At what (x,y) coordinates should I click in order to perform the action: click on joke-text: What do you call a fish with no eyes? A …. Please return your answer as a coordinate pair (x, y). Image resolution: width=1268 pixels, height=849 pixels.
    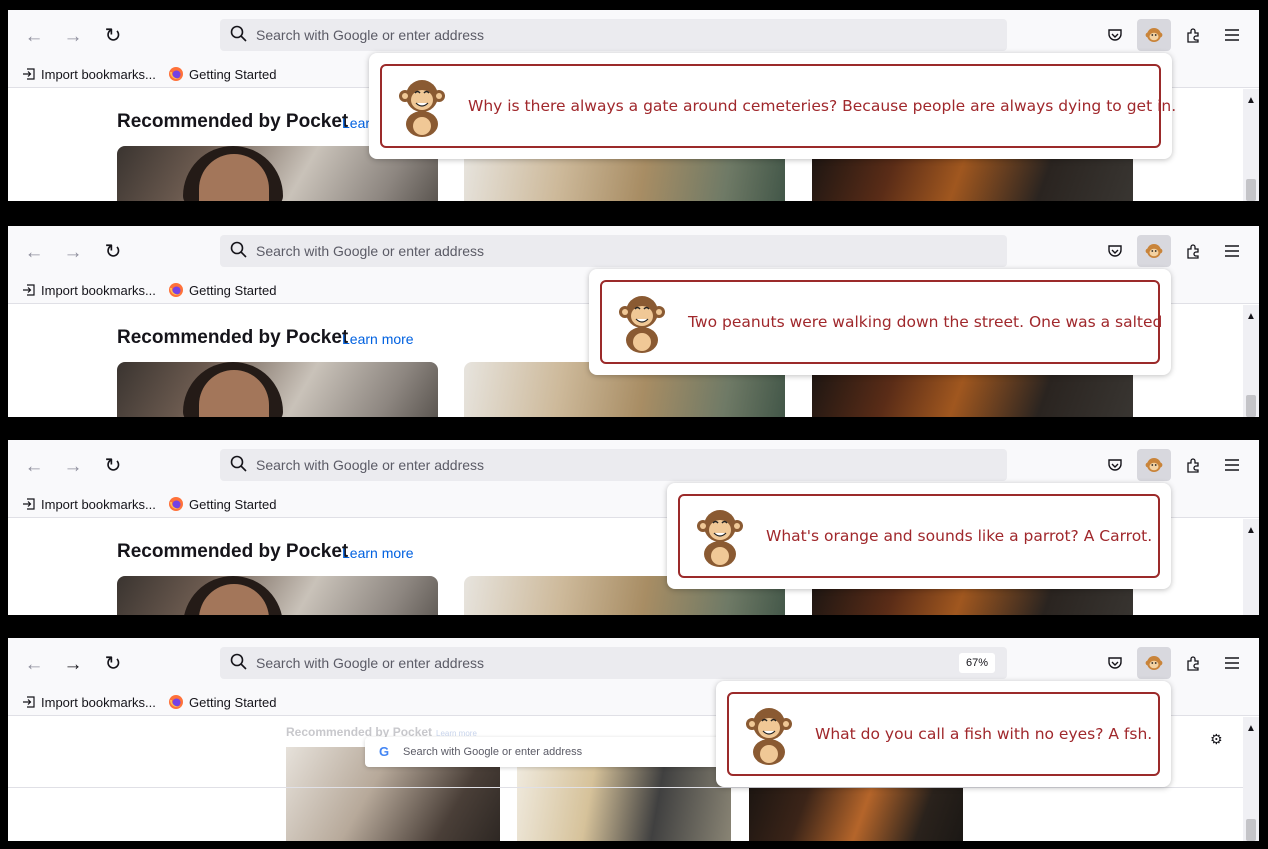
    Looking at the image, I should click on (984, 734).